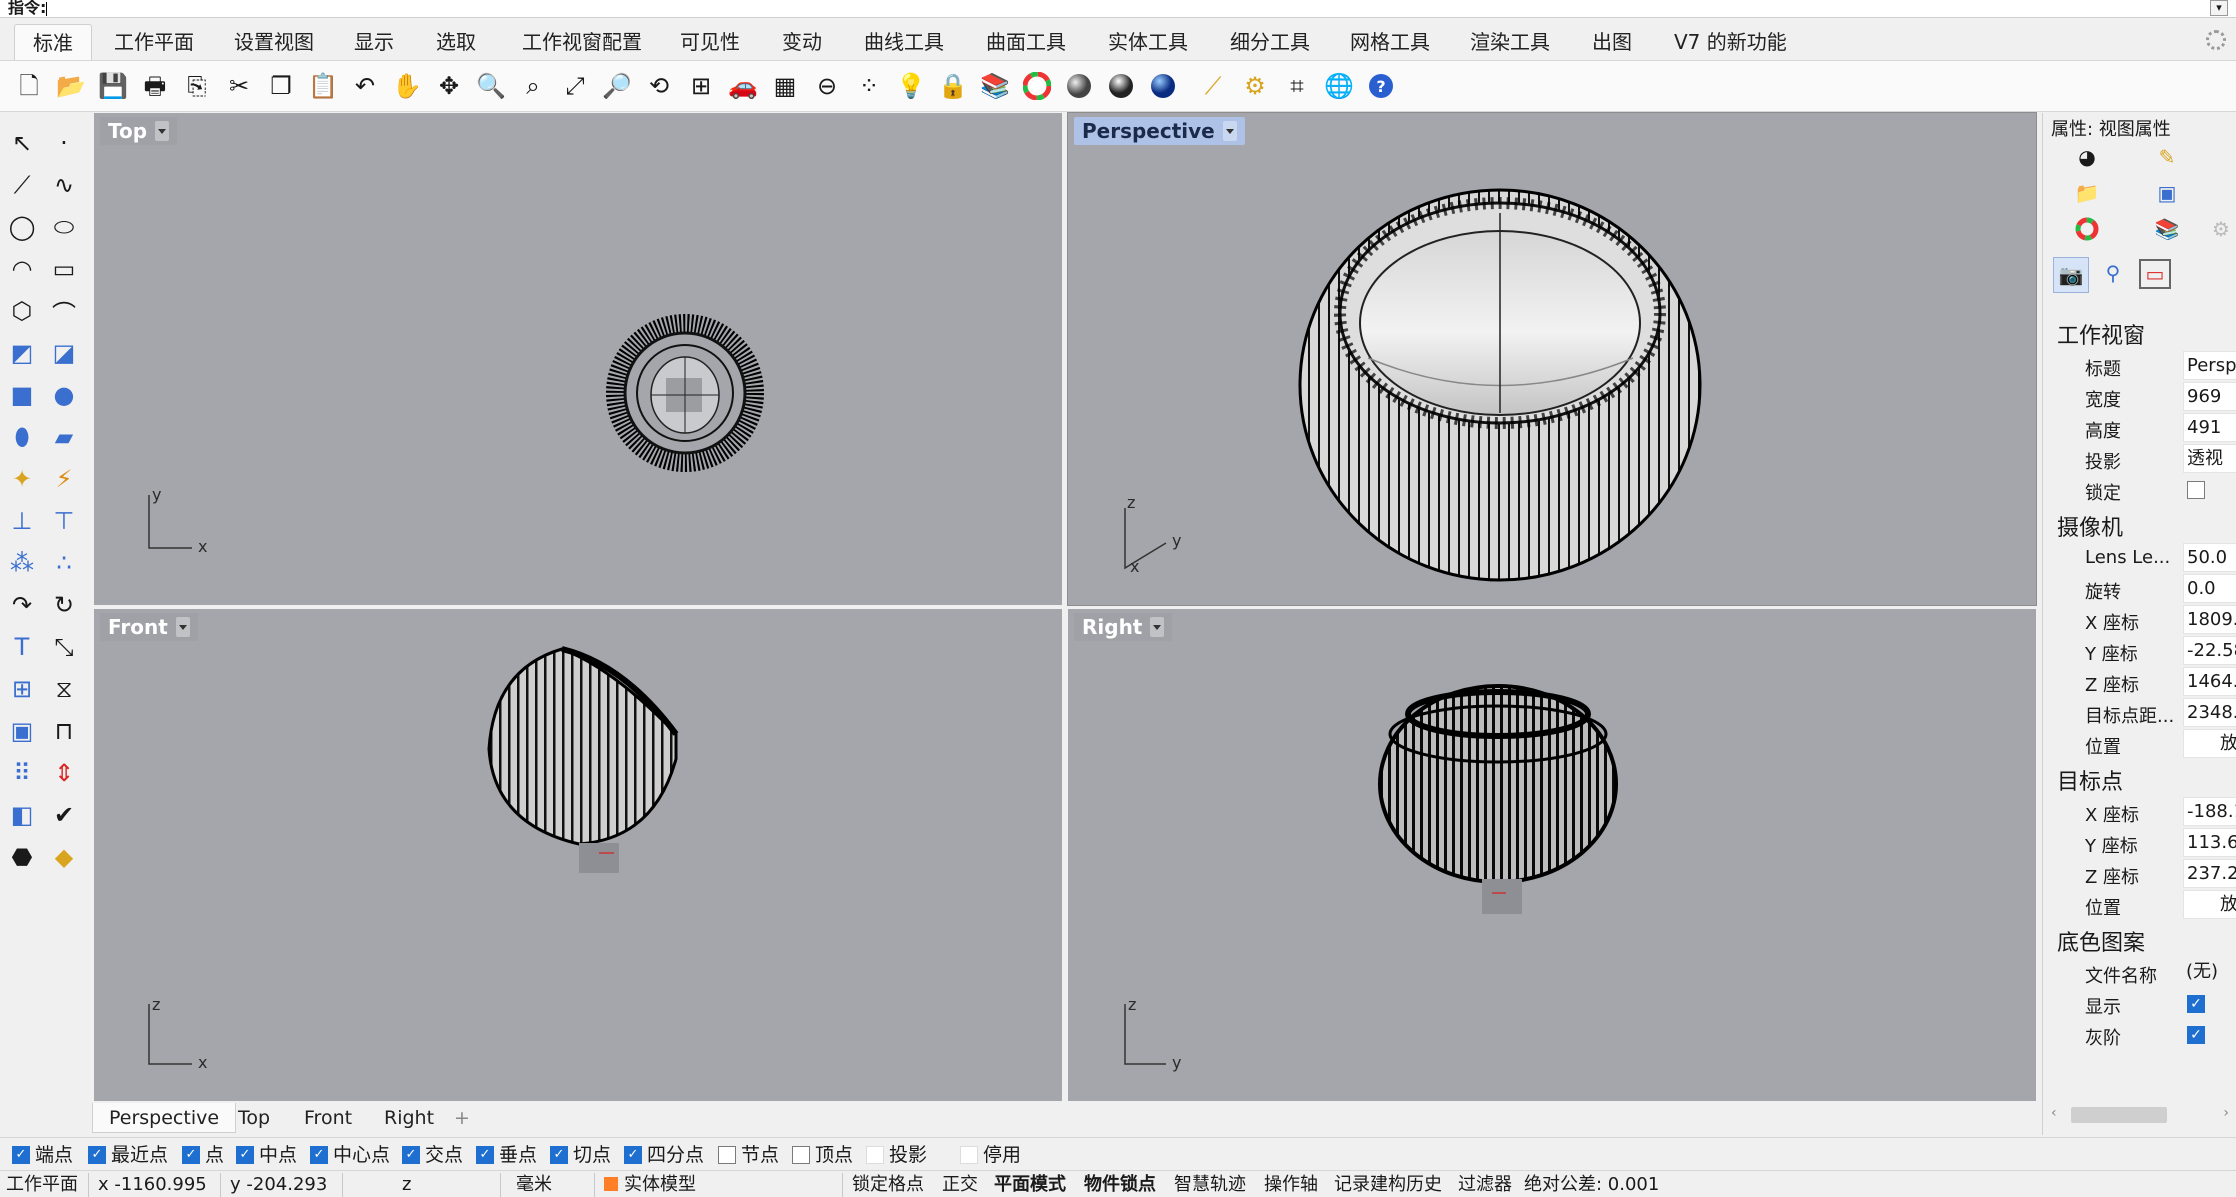 The width and height of the screenshot is (2236, 1197). What do you see at coordinates (64, 227) in the screenshot?
I see `ellipse-icon: ⬭` at bounding box center [64, 227].